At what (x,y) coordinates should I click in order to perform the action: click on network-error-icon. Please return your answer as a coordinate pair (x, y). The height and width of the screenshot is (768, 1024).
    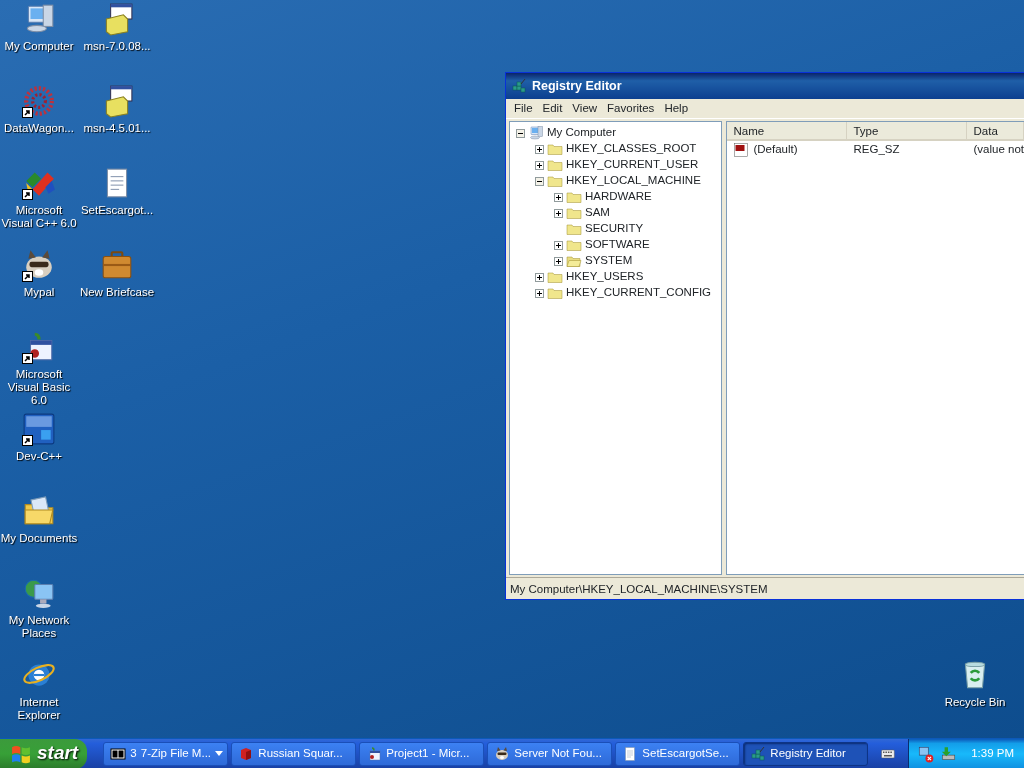
    Looking at the image, I should click on (926, 753).